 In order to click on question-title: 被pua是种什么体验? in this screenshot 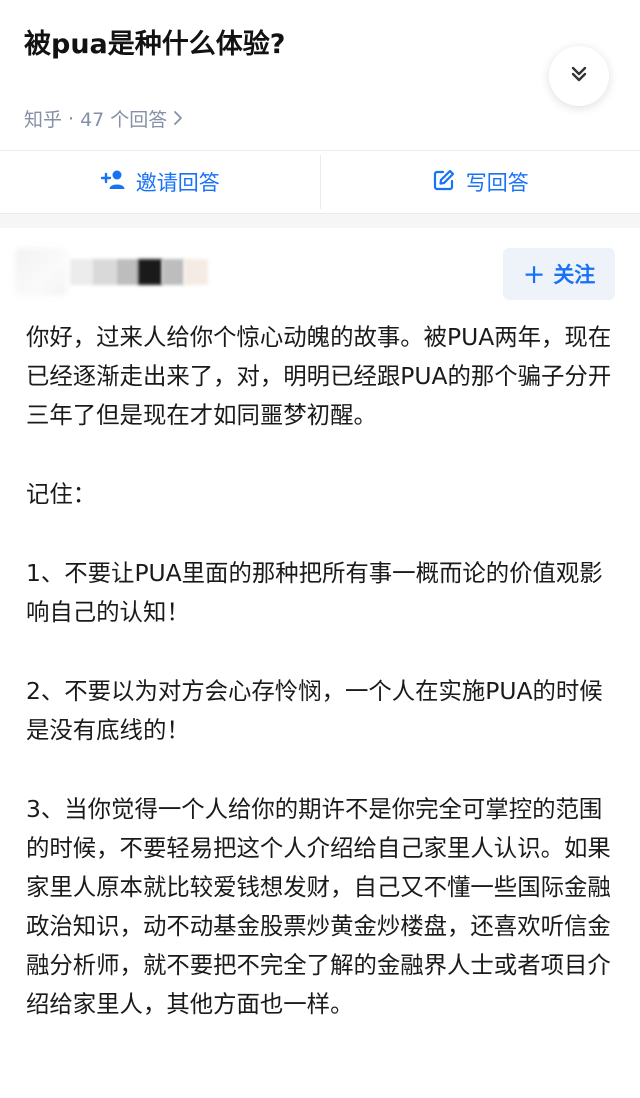, I will do `click(155, 44)`.